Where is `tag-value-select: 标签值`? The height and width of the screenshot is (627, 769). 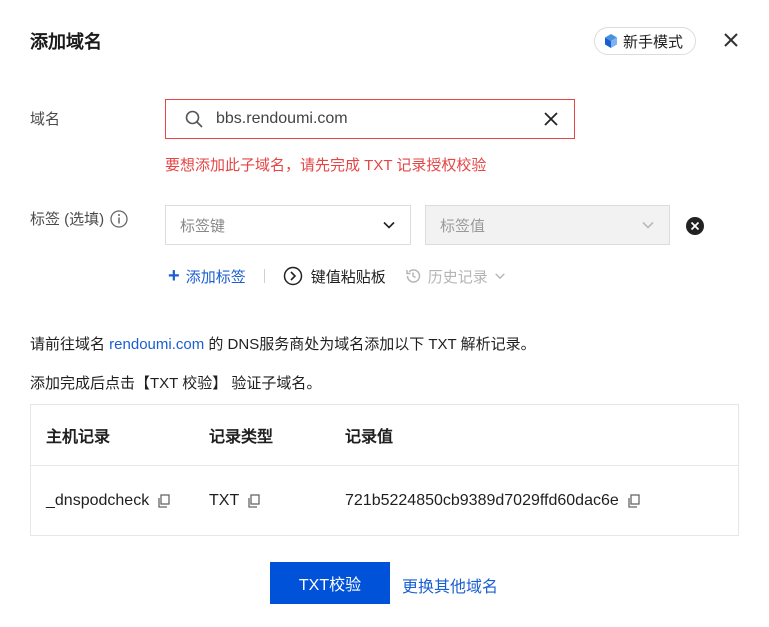 tag-value-select: 标签值 is located at coordinates (547, 225).